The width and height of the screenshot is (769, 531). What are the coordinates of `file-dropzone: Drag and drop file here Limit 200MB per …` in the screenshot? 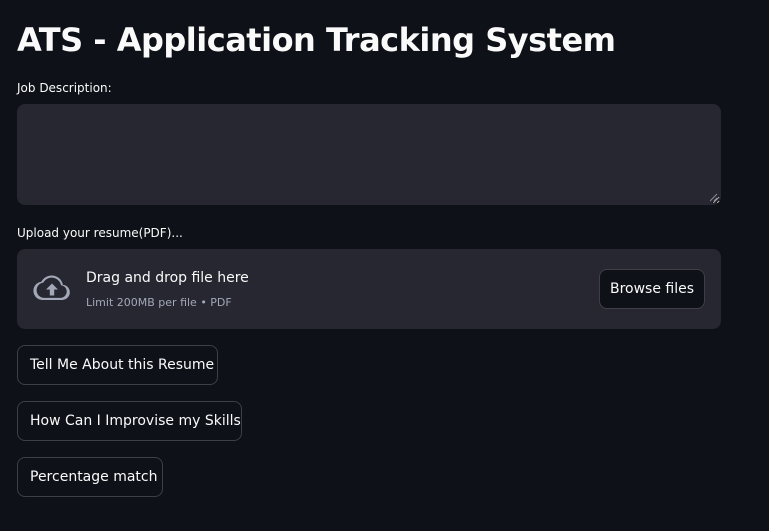 It's located at (369, 289).